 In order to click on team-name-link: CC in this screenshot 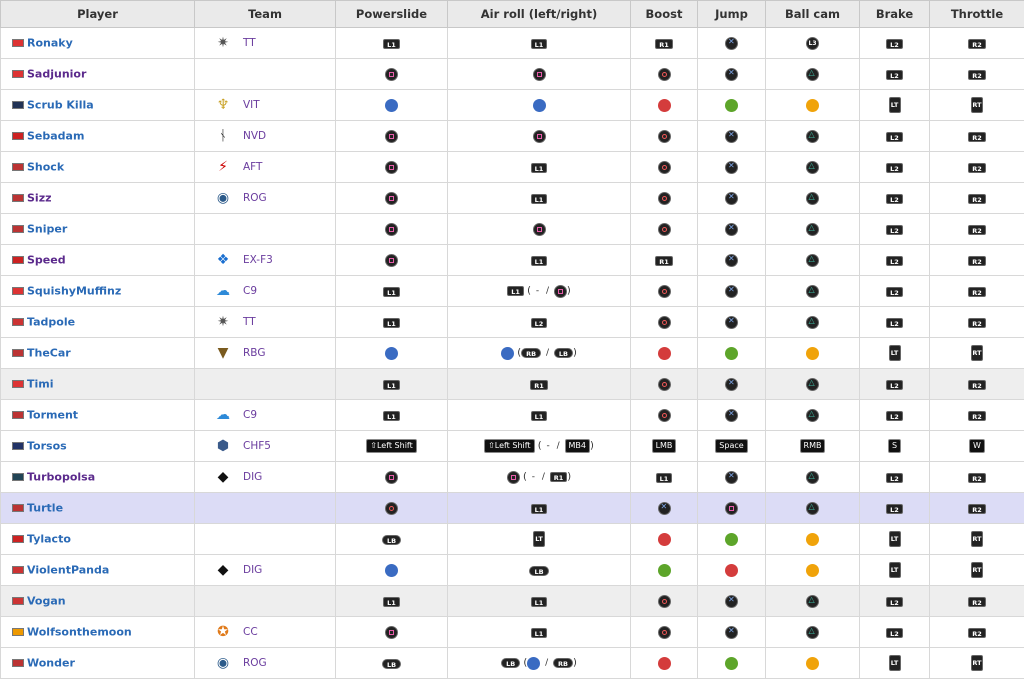, I will do `click(250, 632)`.